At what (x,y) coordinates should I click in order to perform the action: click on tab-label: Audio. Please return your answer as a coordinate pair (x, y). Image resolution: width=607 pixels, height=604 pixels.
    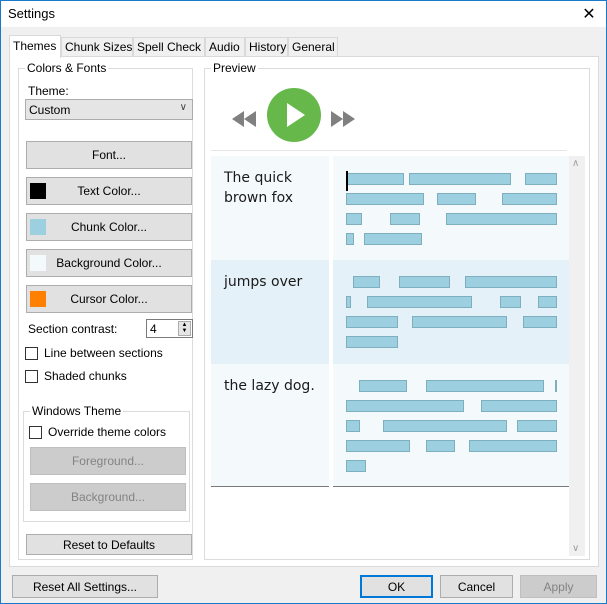
    Looking at the image, I should click on (224, 47).